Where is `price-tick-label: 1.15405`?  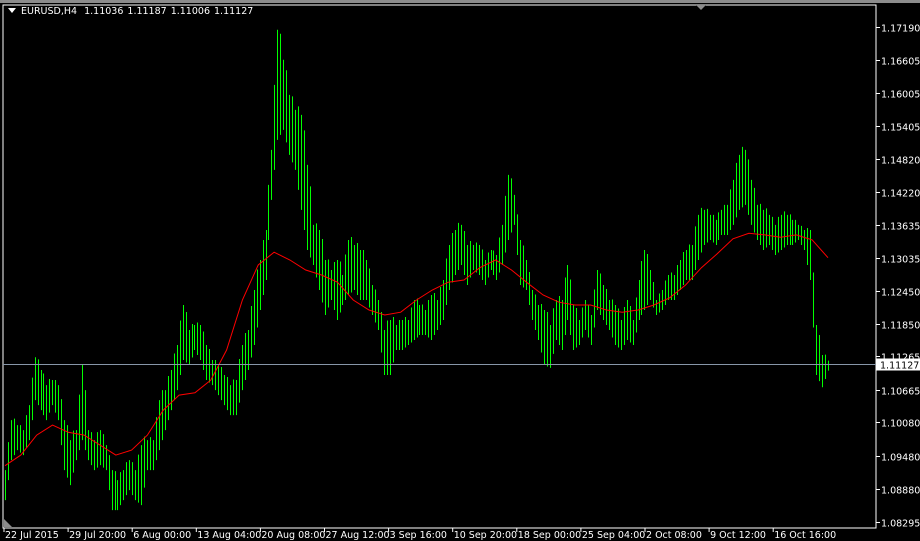
price-tick-label: 1.15405 is located at coordinates (900, 128).